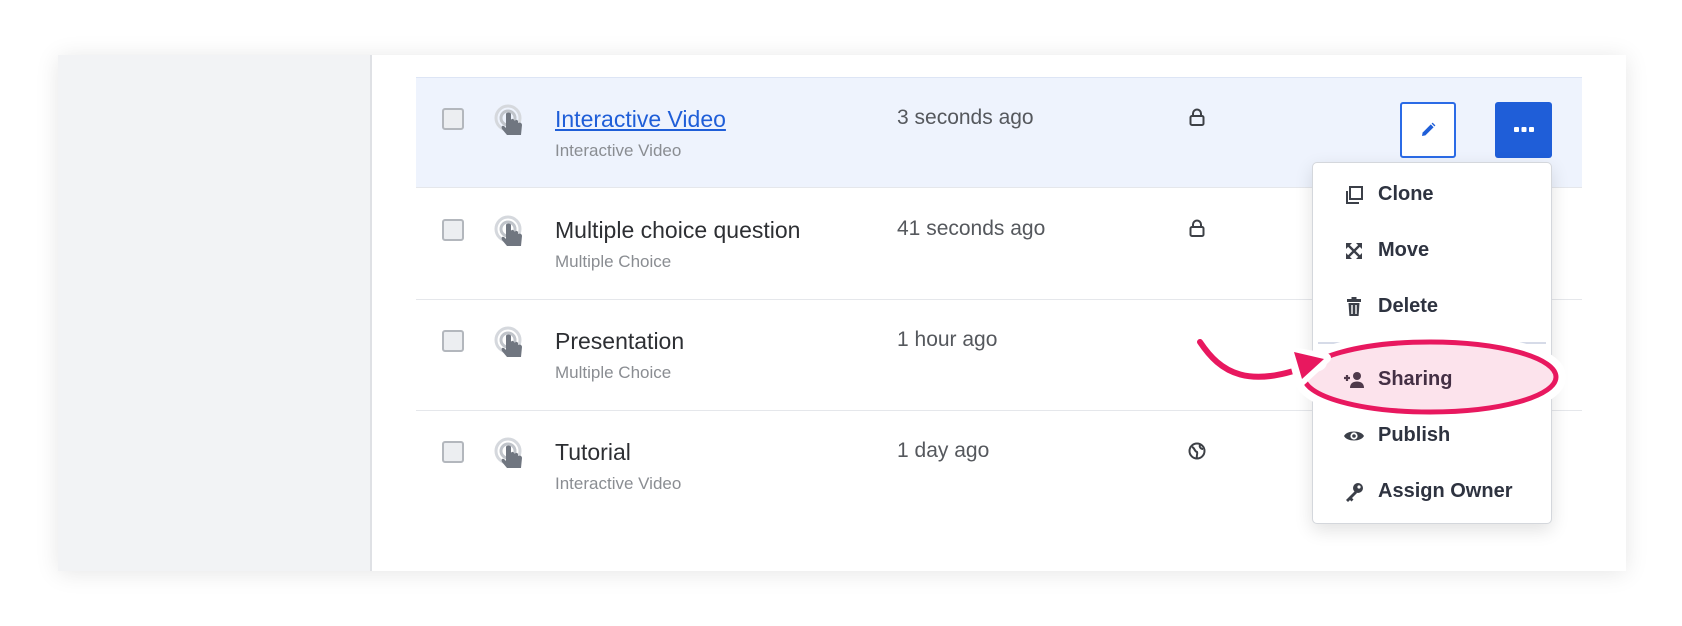  What do you see at coordinates (943, 450) in the screenshot?
I see `item-updated-time: 1 day ago` at bounding box center [943, 450].